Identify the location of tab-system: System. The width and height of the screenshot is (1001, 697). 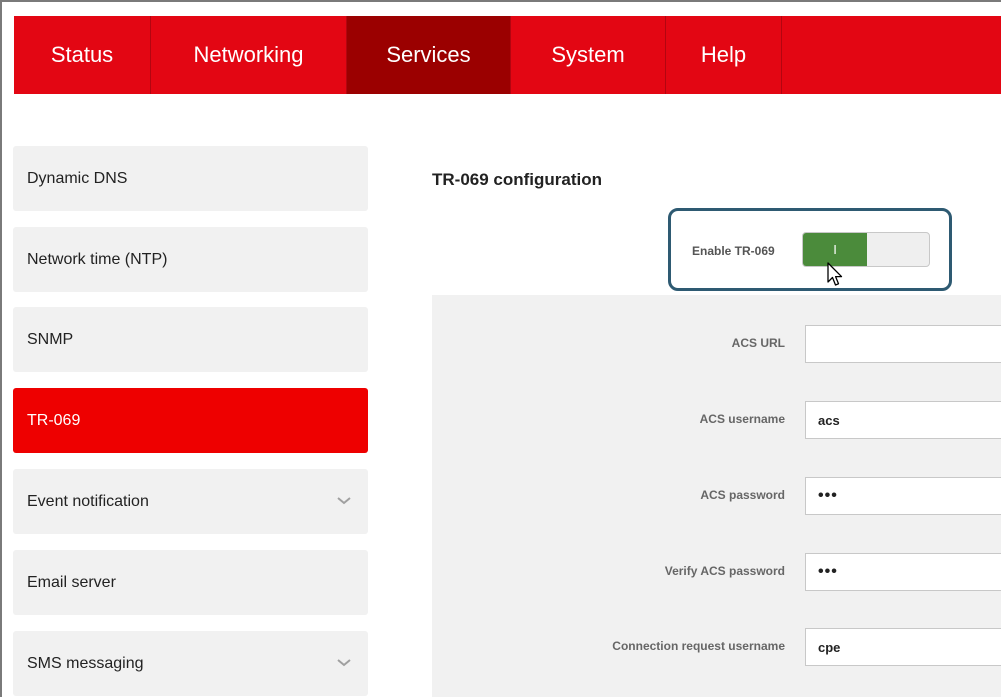
(588, 55).